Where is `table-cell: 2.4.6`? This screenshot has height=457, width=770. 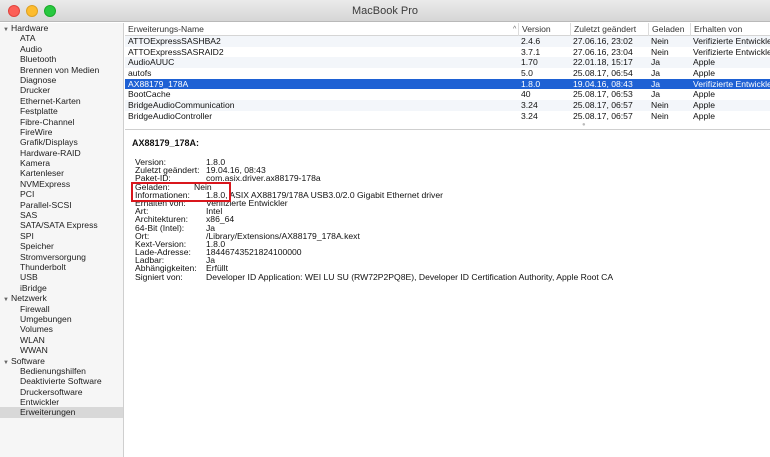
table-cell: 2.4.6 is located at coordinates (531, 41).